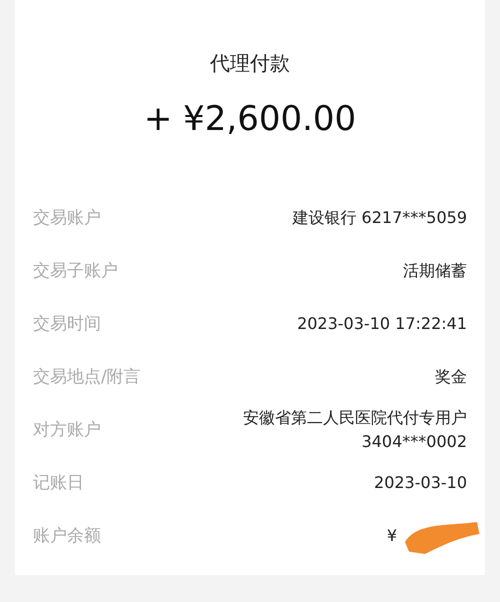 This screenshot has height=602, width=500. Describe the element at coordinates (67, 324) in the screenshot. I see `field-label: 交易时间` at that location.